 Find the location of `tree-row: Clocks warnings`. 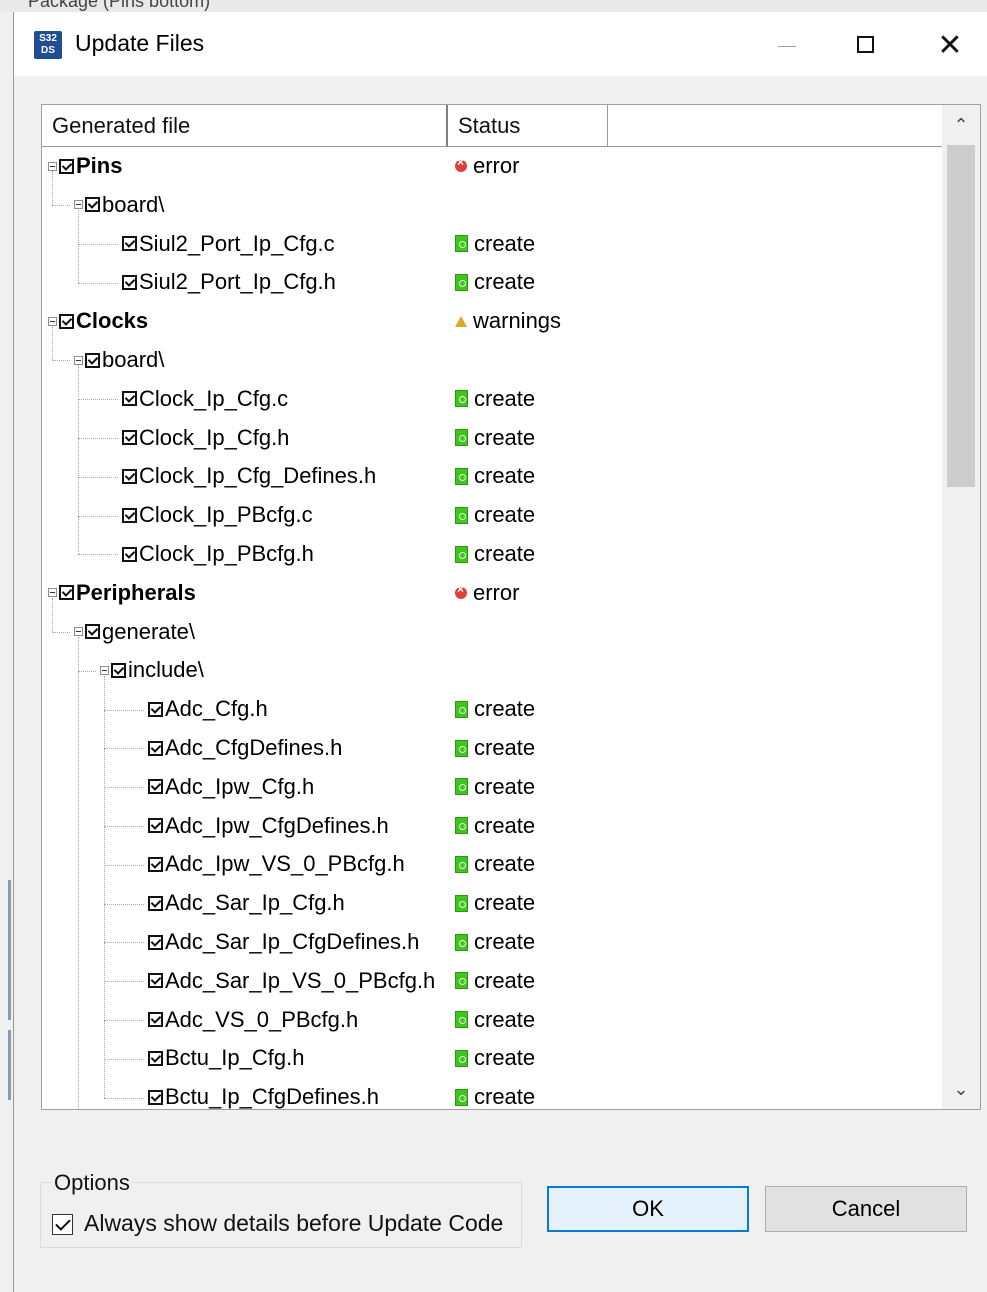

tree-row: Clocks warnings is located at coordinates (492, 321).